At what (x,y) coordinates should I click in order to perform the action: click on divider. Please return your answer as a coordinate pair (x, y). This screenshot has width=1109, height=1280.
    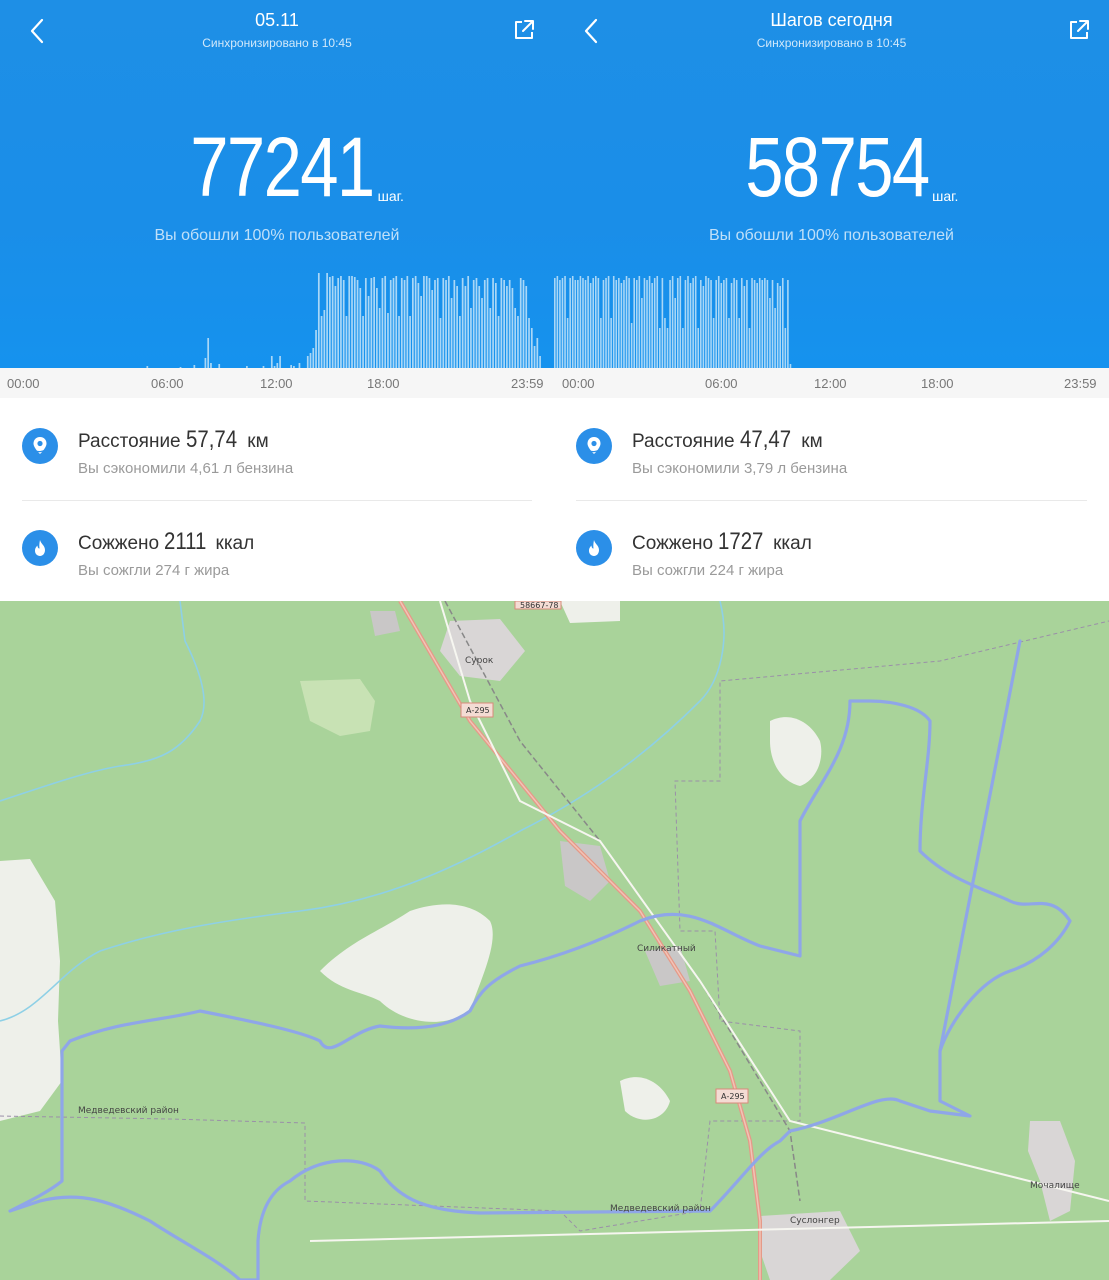
    Looking at the image, I should click on (831, 500).